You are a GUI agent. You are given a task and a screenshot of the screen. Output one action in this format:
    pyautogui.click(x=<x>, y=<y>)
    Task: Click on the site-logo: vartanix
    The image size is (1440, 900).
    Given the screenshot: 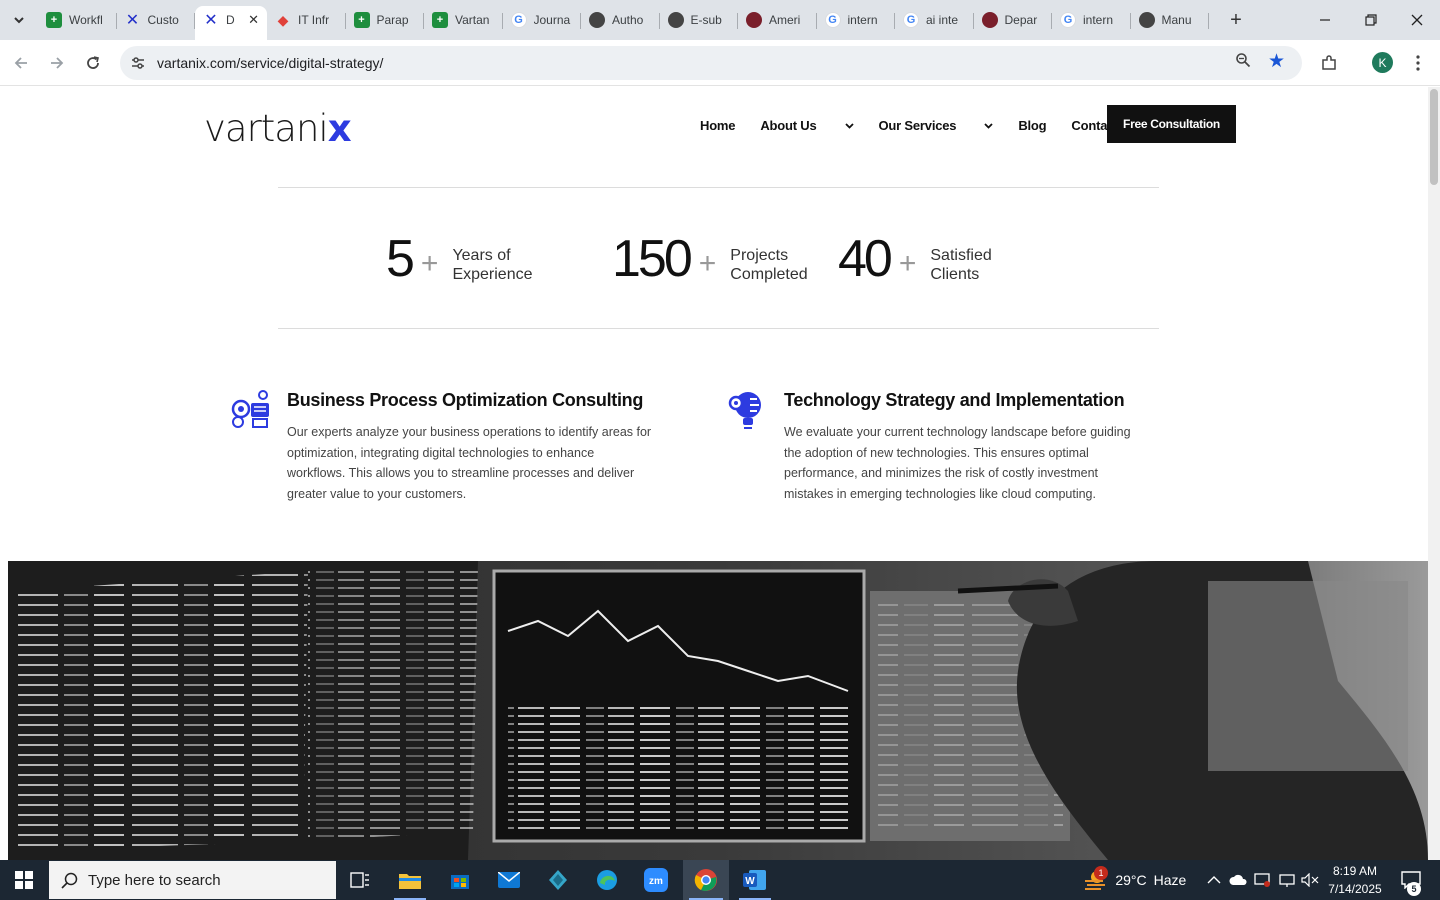 What is the action you would take?
    pyautogui.click(x=278, y=128)
    